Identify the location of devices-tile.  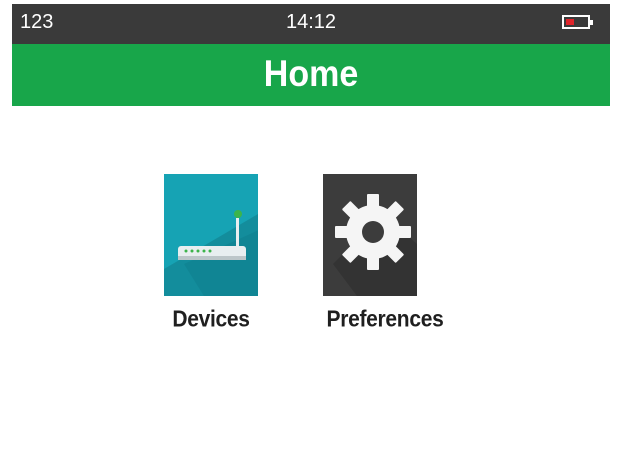
(211, 235).